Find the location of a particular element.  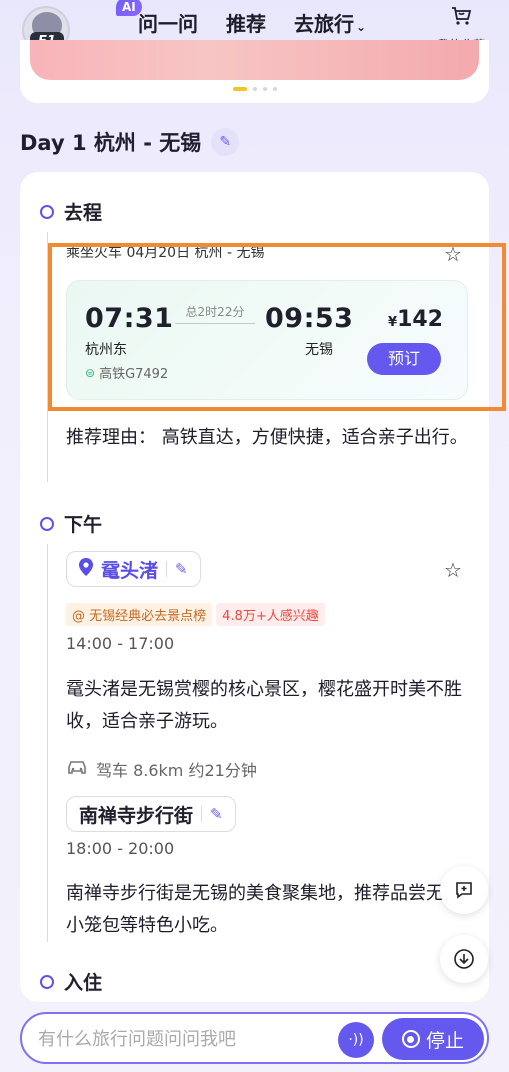

ranking-tag-text: 无锡经典必去景点榜 is located at coordinates (148, 616).